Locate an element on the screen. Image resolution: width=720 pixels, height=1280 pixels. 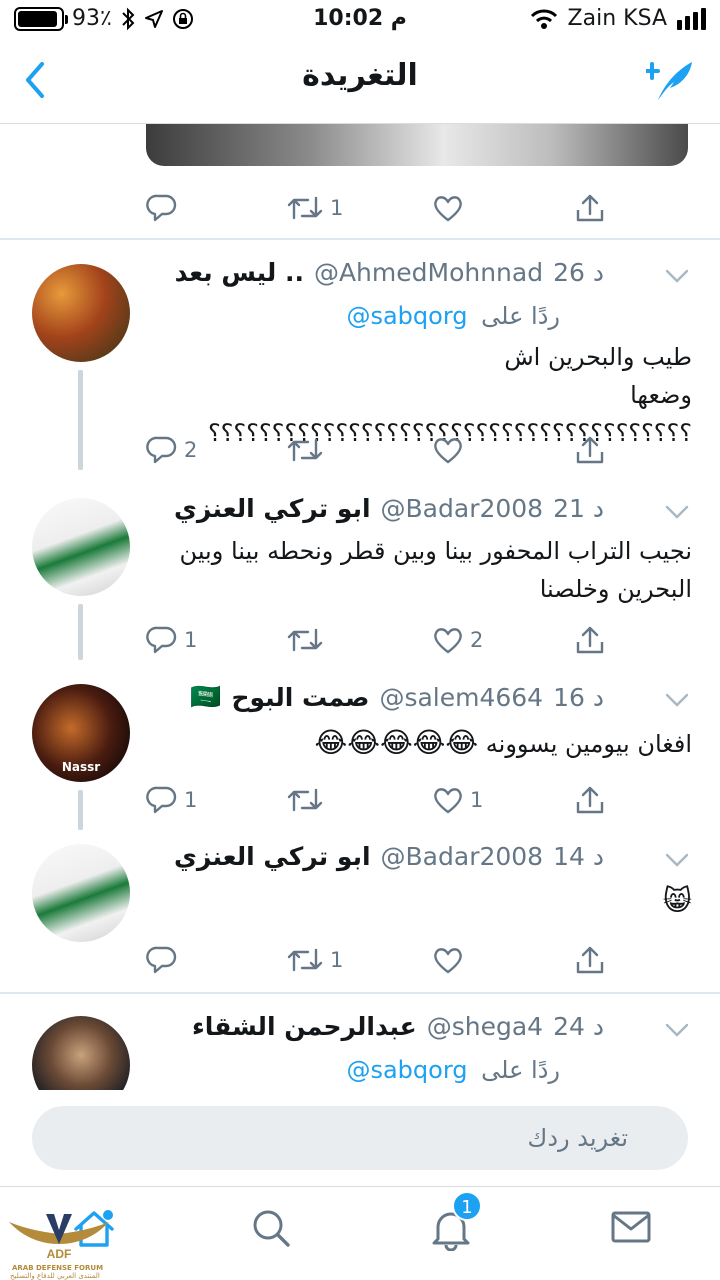
reply-to-label: ردًا على is located at coordinates (520, 1070).